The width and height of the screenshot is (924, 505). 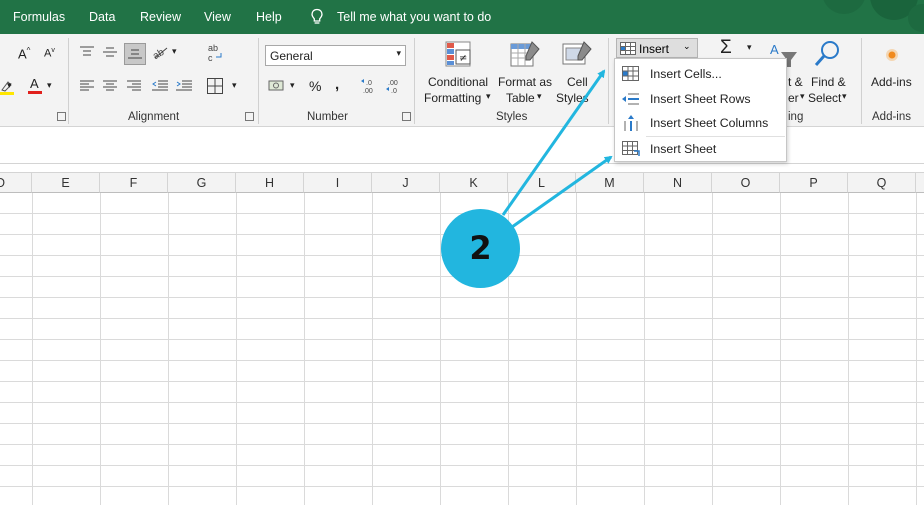 What do you see at coordinates (542, 182) in the screenshot?
I see `column-header-l: L` at bounding box center [542, 182].